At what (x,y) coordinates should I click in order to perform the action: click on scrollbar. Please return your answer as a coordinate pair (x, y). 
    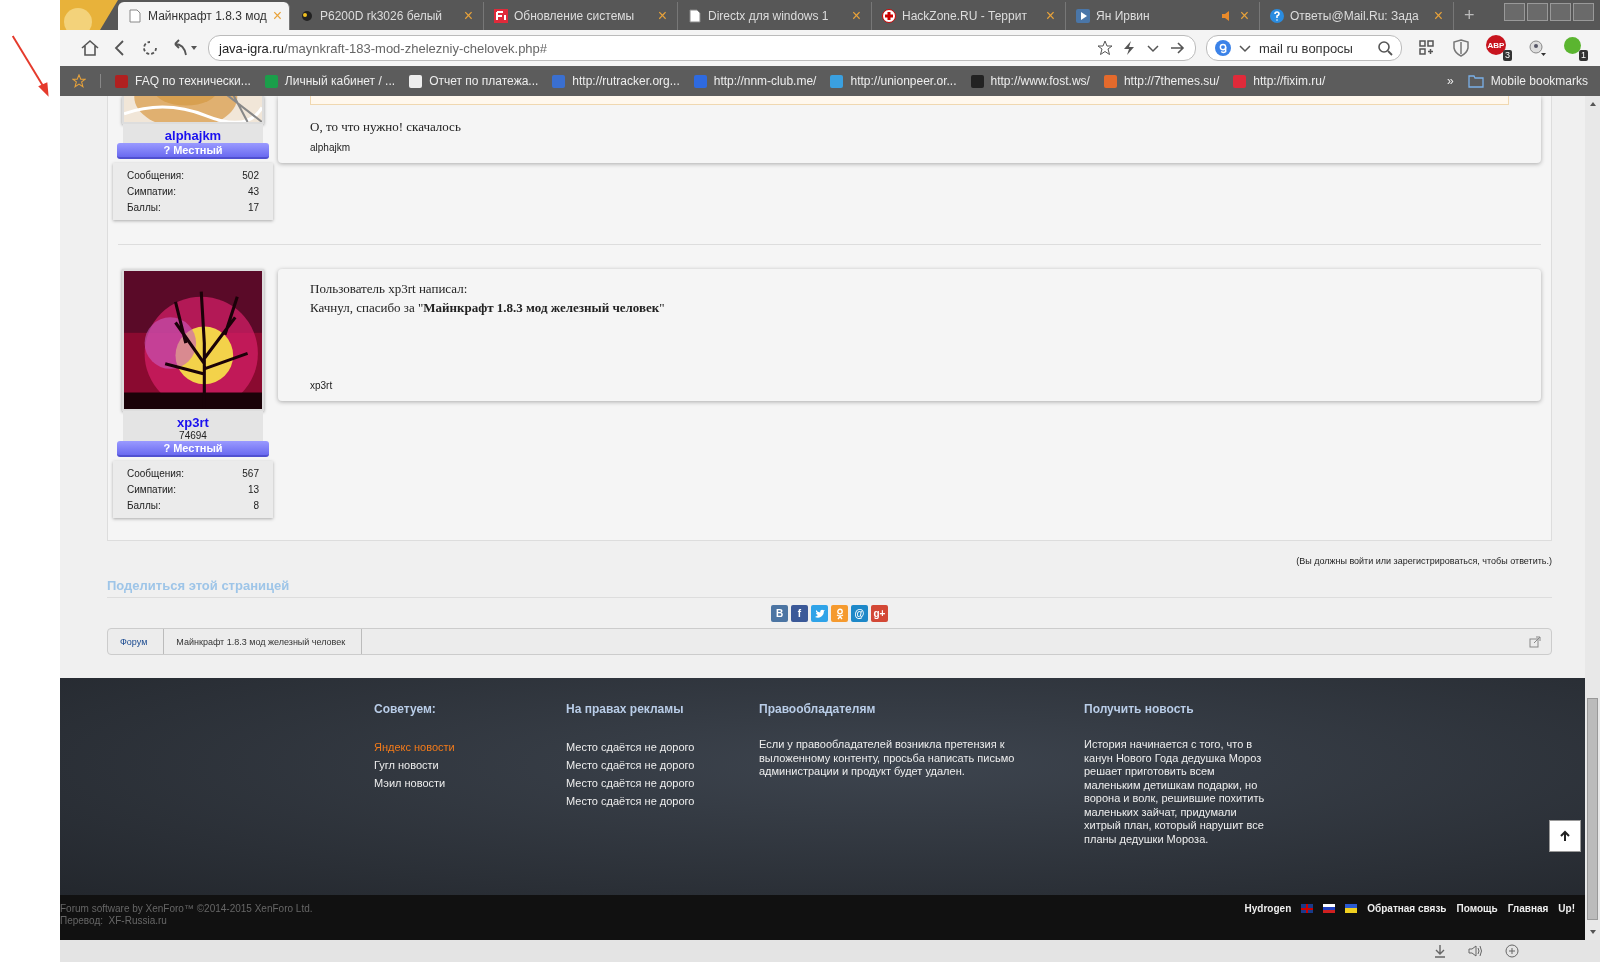
    Looking at the image, I should click on (1592, 518).